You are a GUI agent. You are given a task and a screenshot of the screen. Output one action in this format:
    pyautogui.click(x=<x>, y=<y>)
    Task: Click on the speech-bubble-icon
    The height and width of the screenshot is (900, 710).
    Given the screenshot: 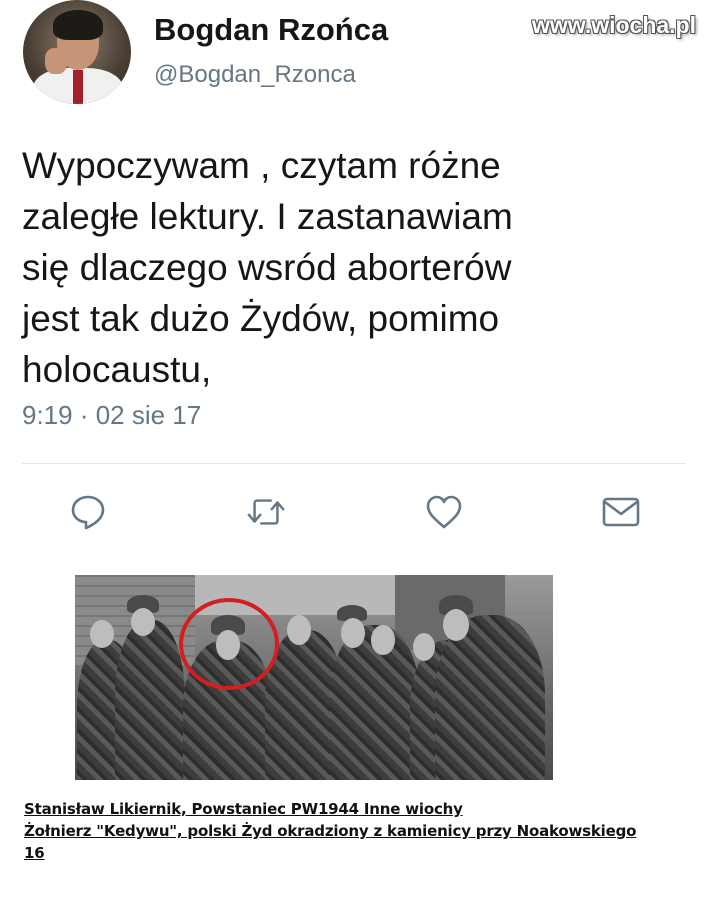 What is the action you would take?
    pyautogui.click(x=88, y=512)
    